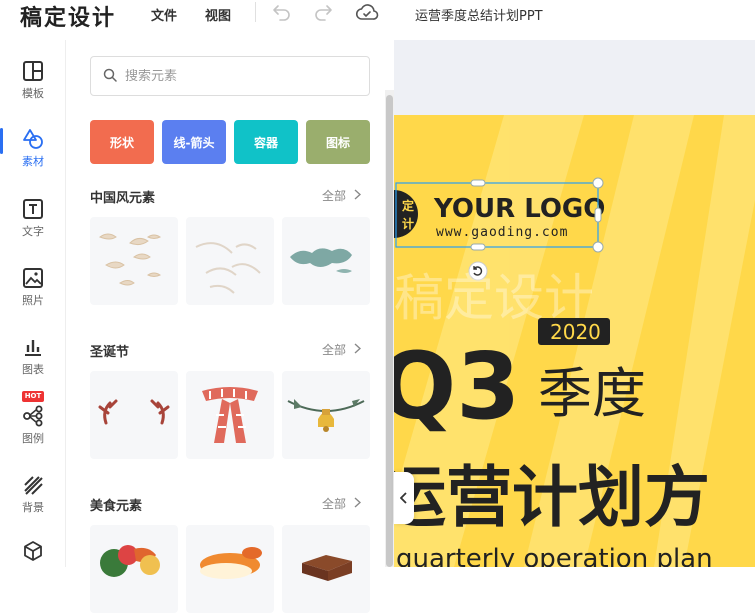 The height and width of the screenshot is (613, 755). I want to click on rail-label: 文字, so click(33, 231).